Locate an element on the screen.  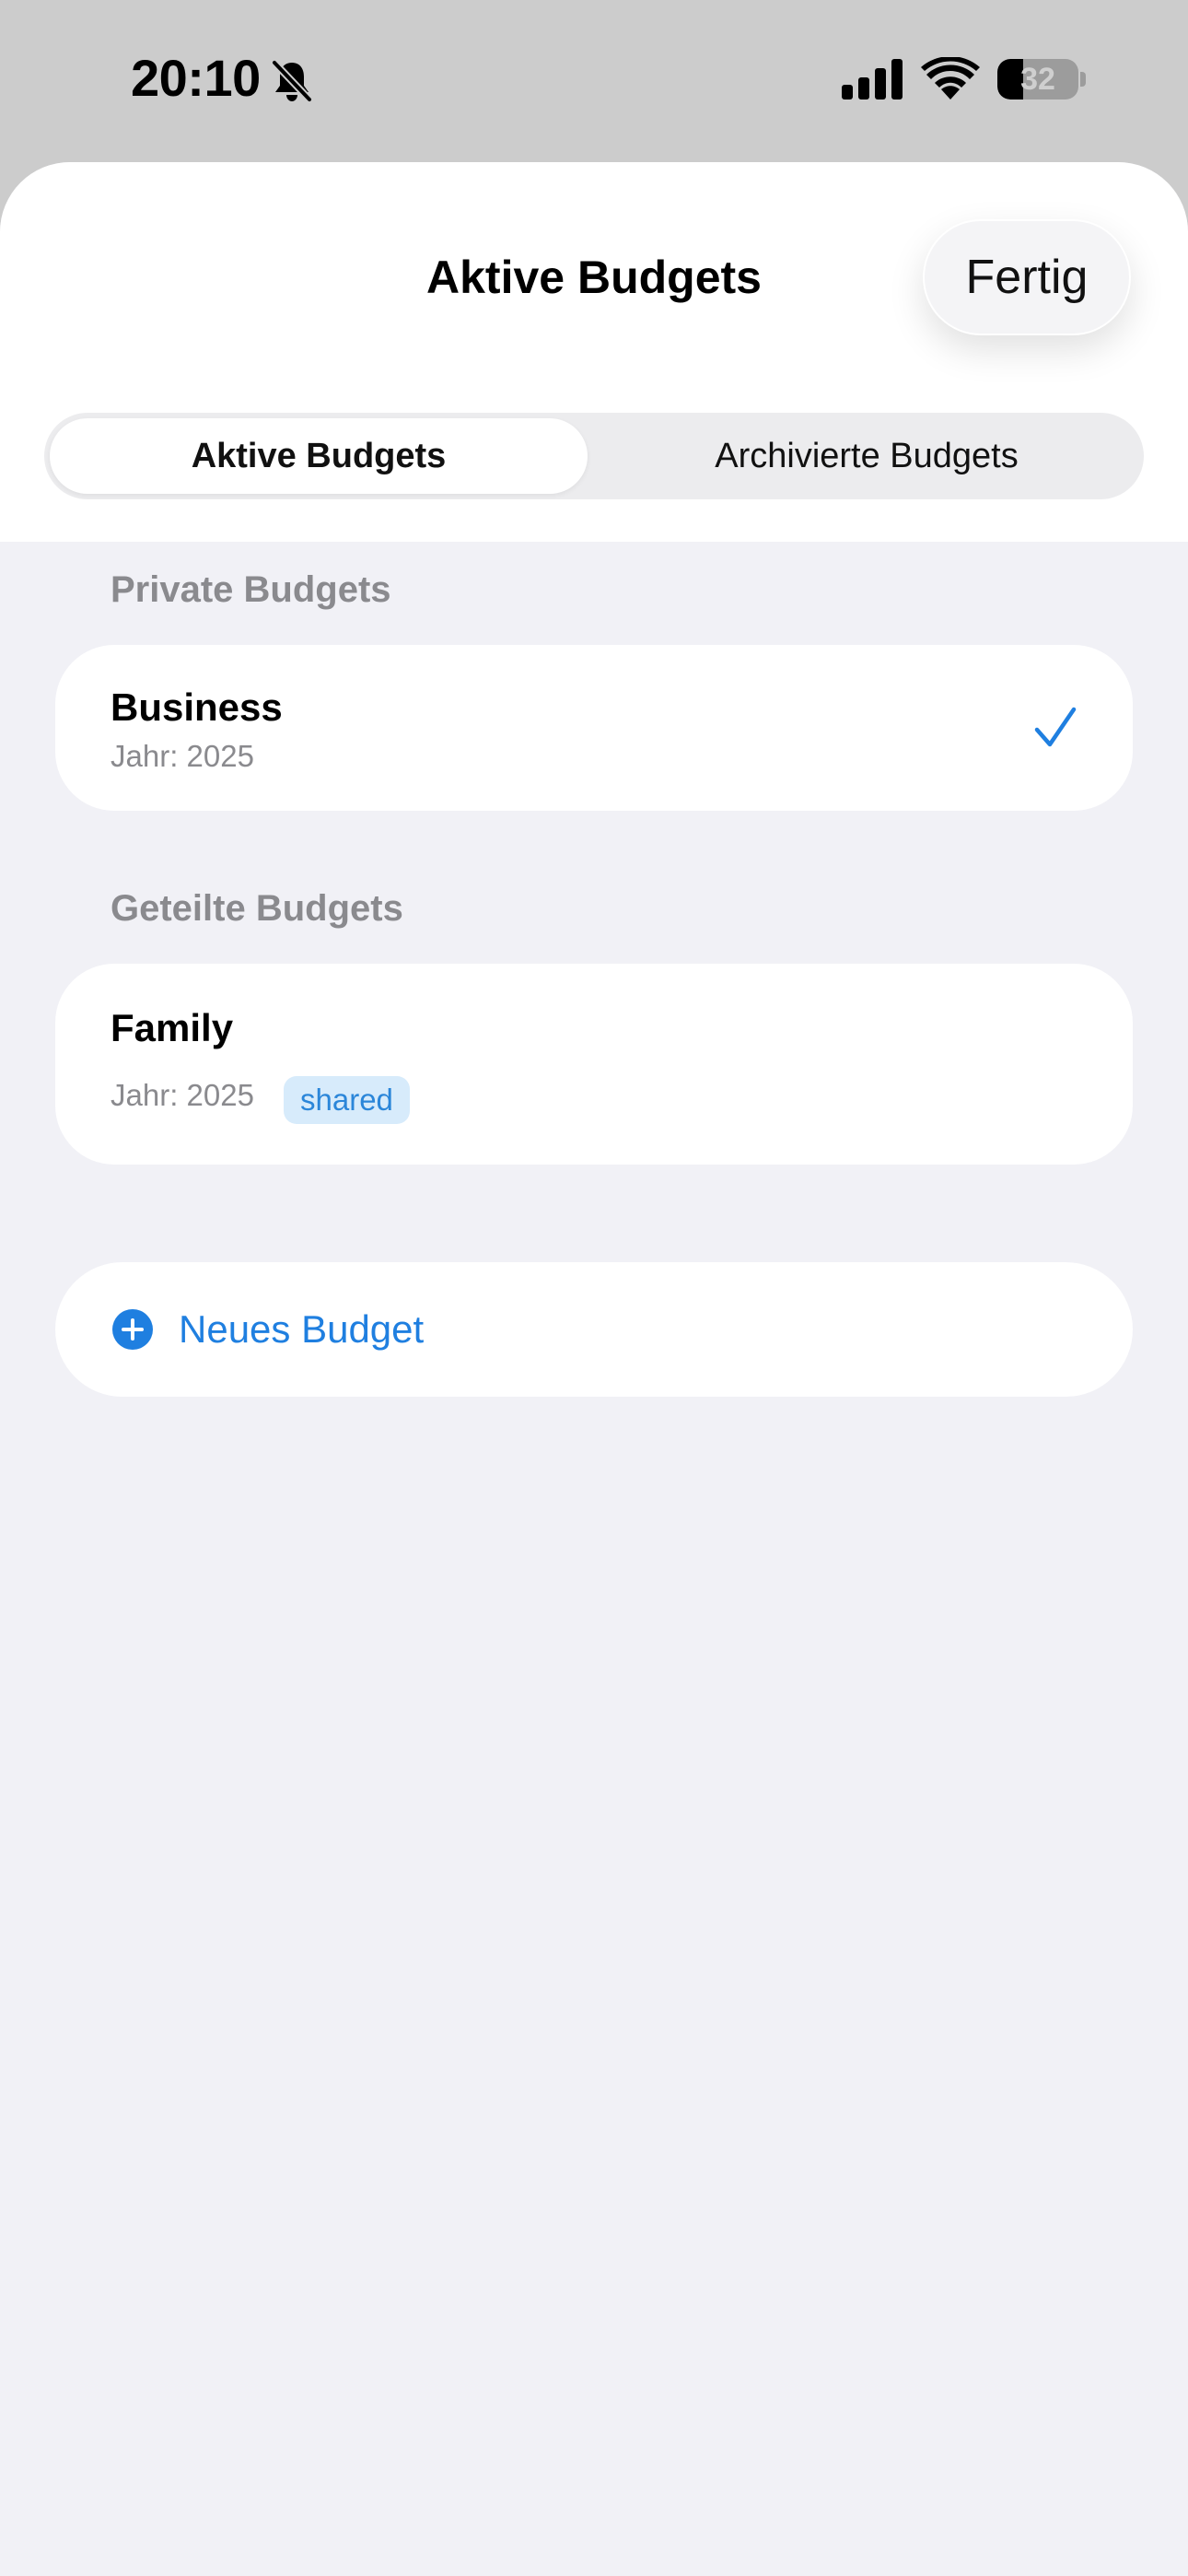
new-budget-label: Neues Budget is located at coordinates (302, 1329).